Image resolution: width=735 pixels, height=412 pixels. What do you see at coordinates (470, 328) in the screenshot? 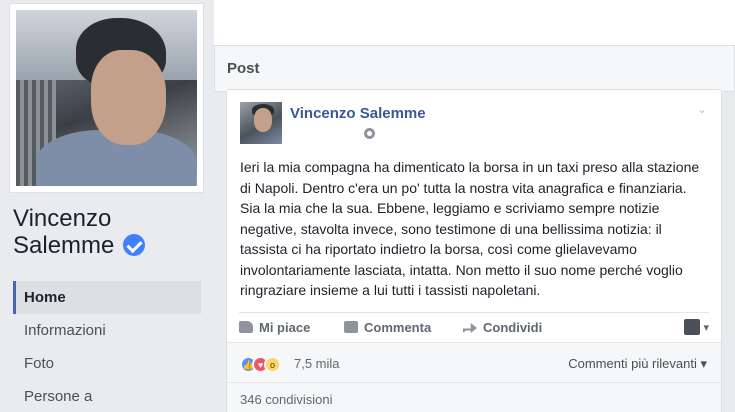
I see `share-arrow-icon` at bounding box center [470, 328].